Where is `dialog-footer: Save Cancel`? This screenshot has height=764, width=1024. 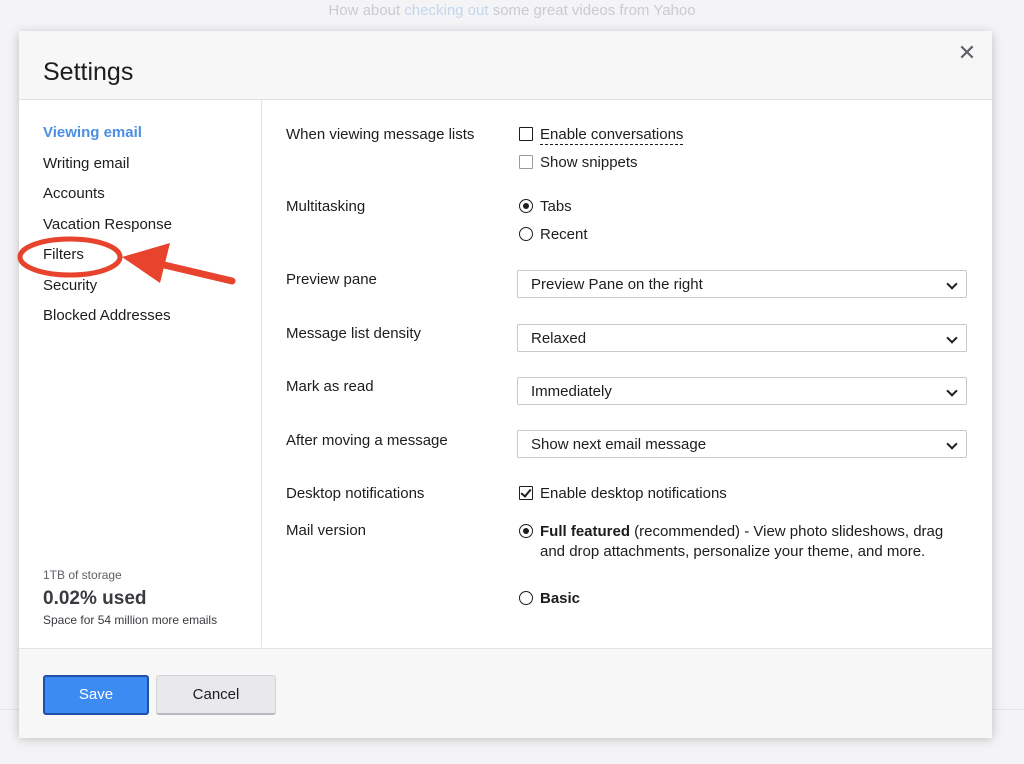
dialog-footer: Save Cancel is located at coordinates (505, 693).